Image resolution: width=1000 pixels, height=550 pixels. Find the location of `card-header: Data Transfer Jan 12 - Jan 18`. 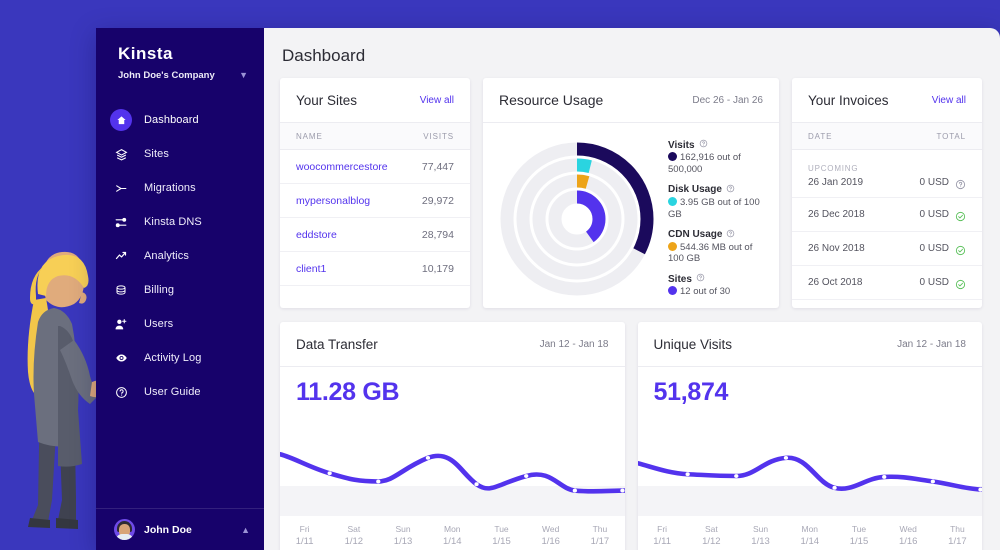

card-header: Data Transfer Jan 12 - Jan 18 is located at coordinates (452, 344).